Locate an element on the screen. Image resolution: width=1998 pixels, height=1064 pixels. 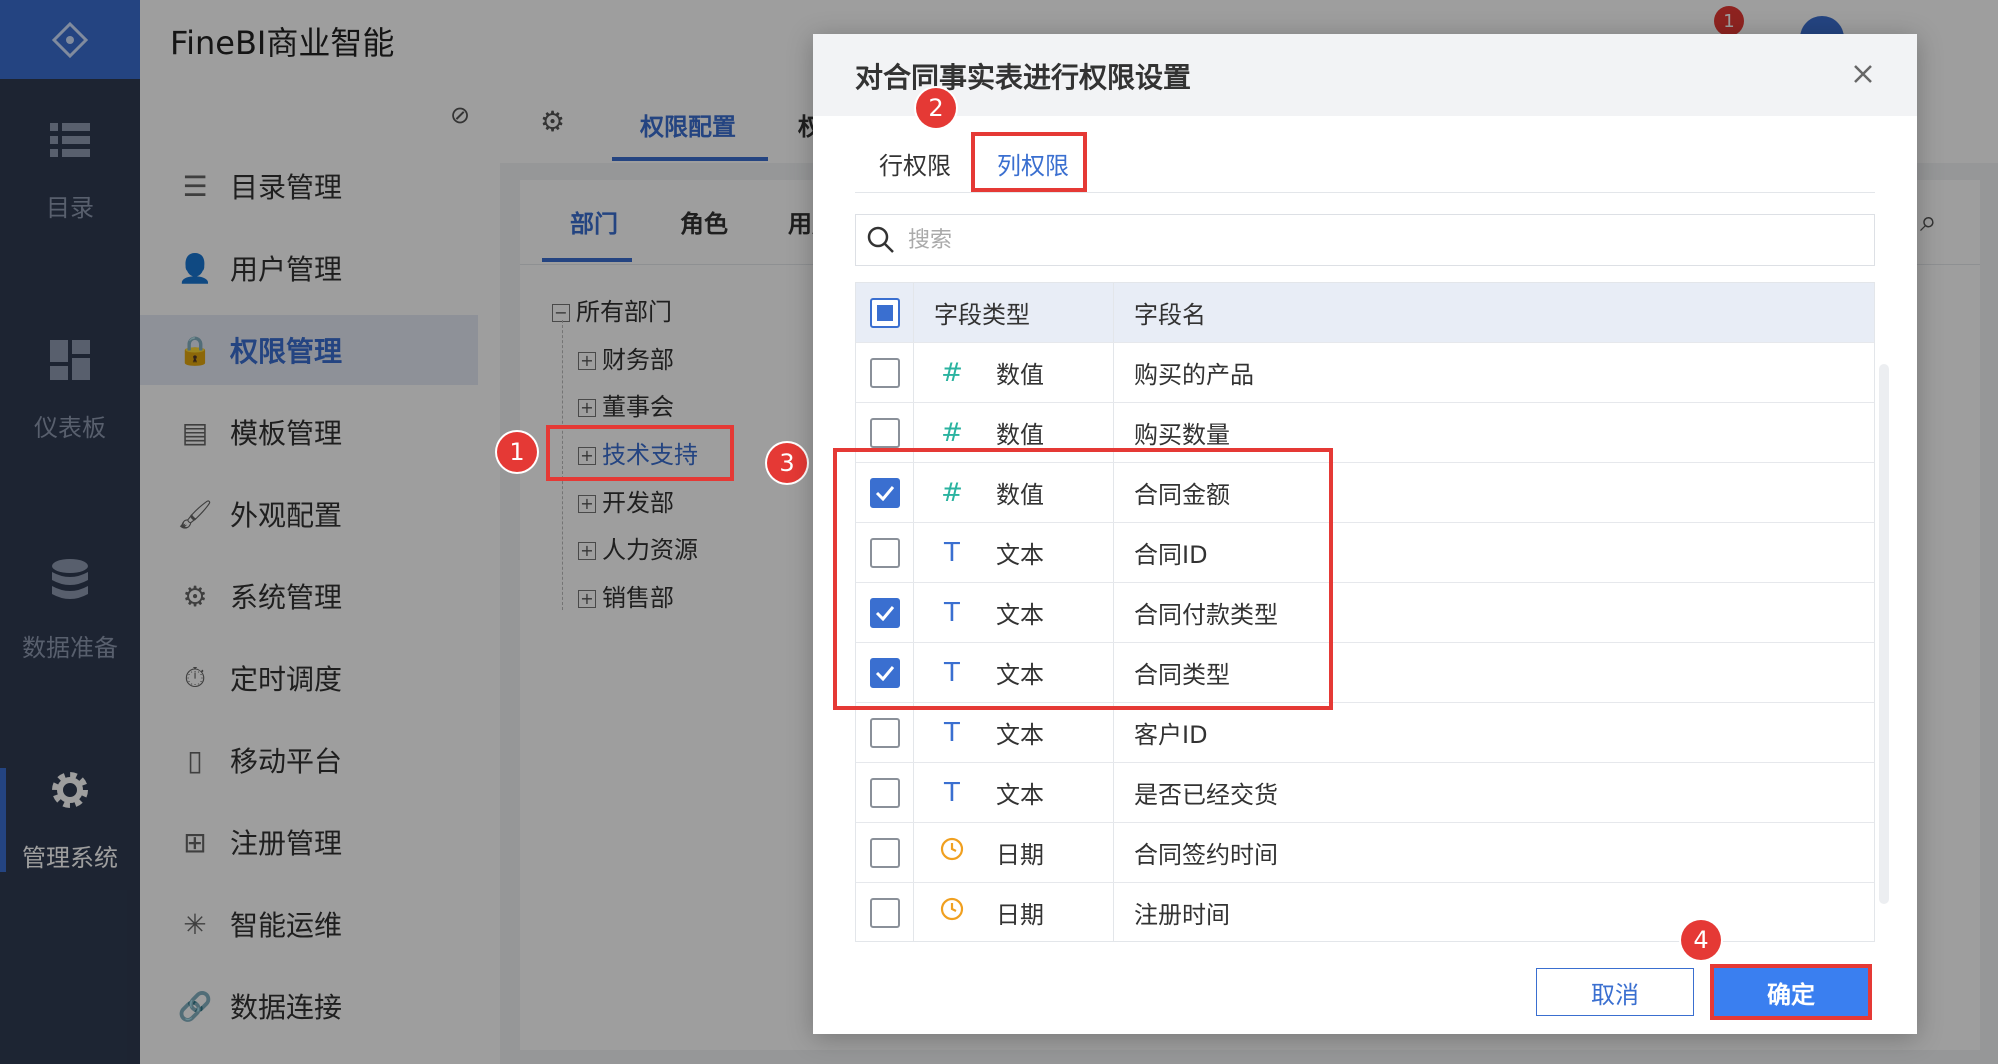
field-name: 是否已经交货 is located at coordinates (1206, 795).